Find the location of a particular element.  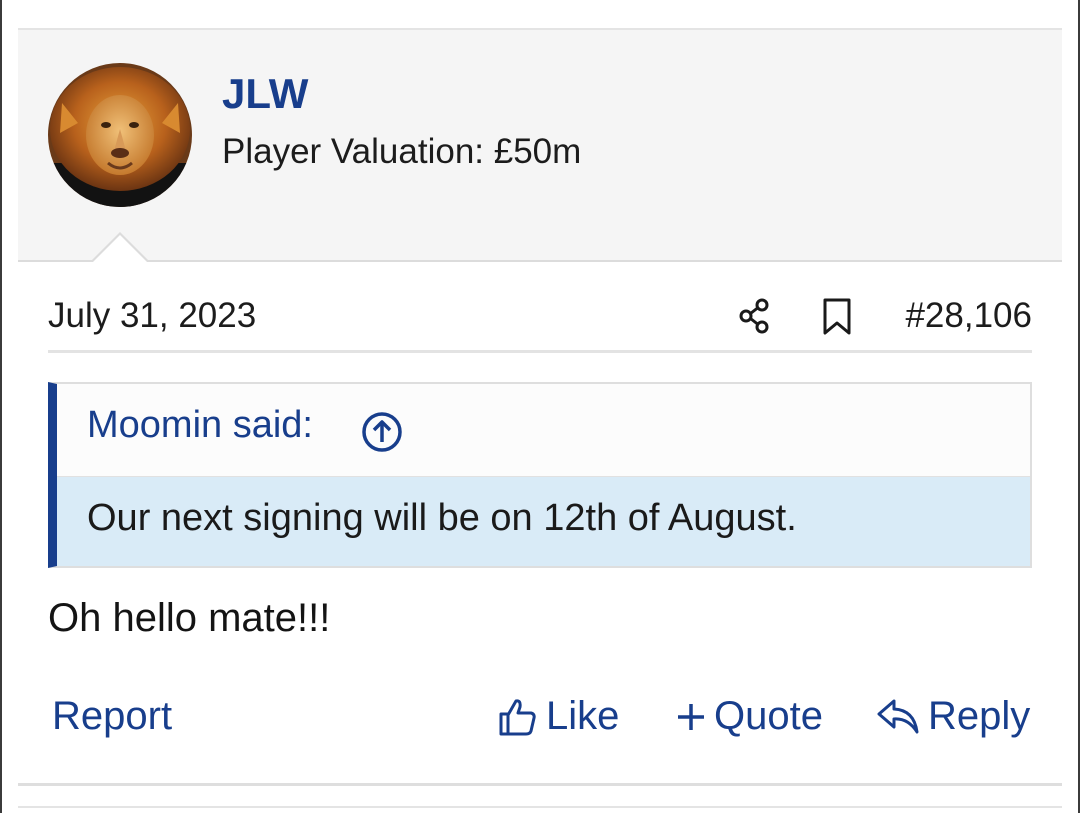

quote-header: Moomin said: is located at coordinates (543, 430).